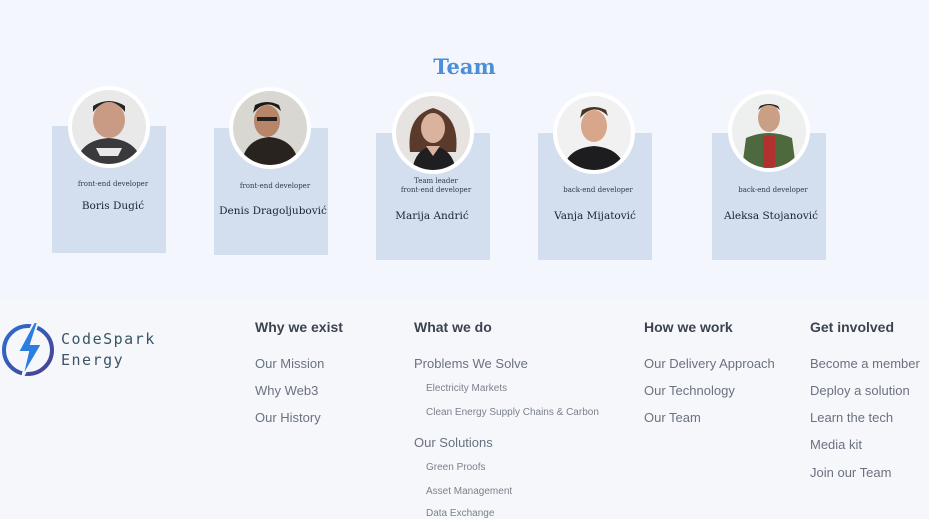  What do you see at coordinates (288, 417) in the screenshot?
I see `footer-link-our-history: Our History` at bounding box center [288, 417].